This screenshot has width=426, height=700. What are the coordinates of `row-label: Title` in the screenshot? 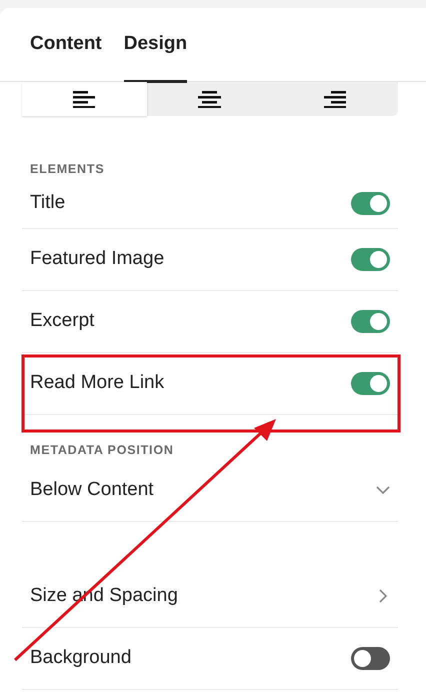 It's located at (48, 203).